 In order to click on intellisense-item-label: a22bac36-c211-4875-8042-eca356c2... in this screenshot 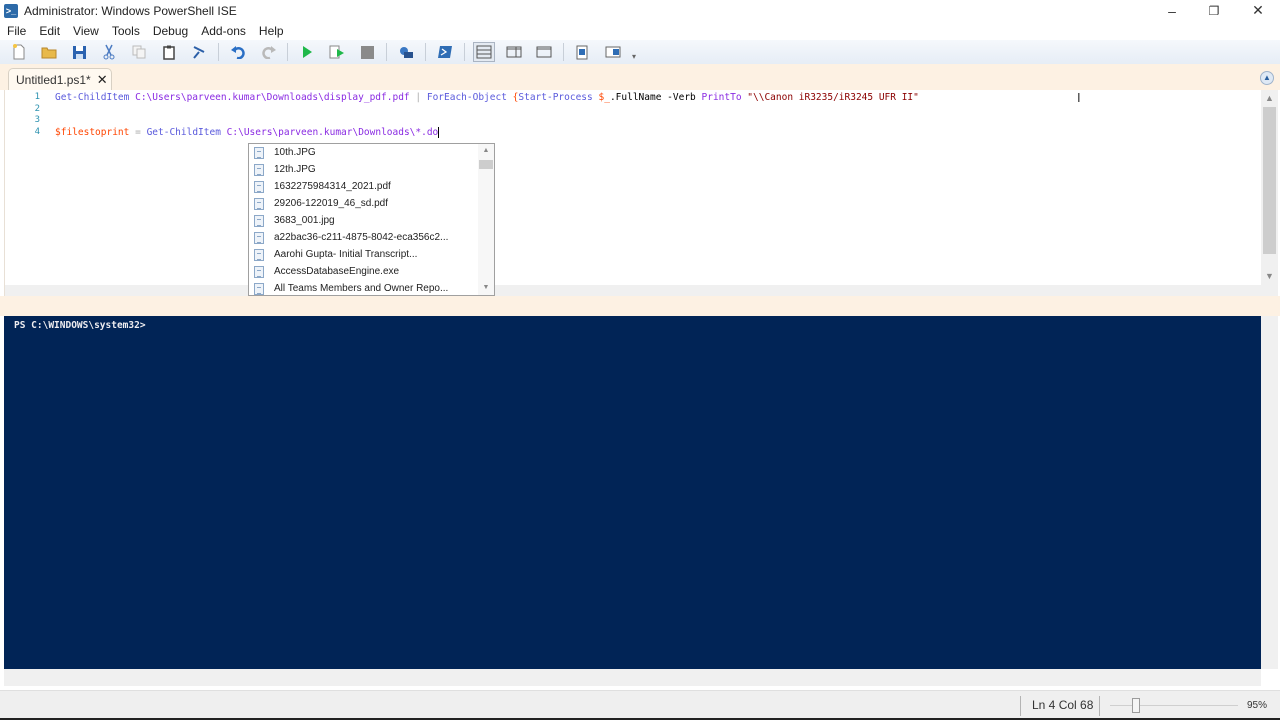, I will do `click(361, 237)`.